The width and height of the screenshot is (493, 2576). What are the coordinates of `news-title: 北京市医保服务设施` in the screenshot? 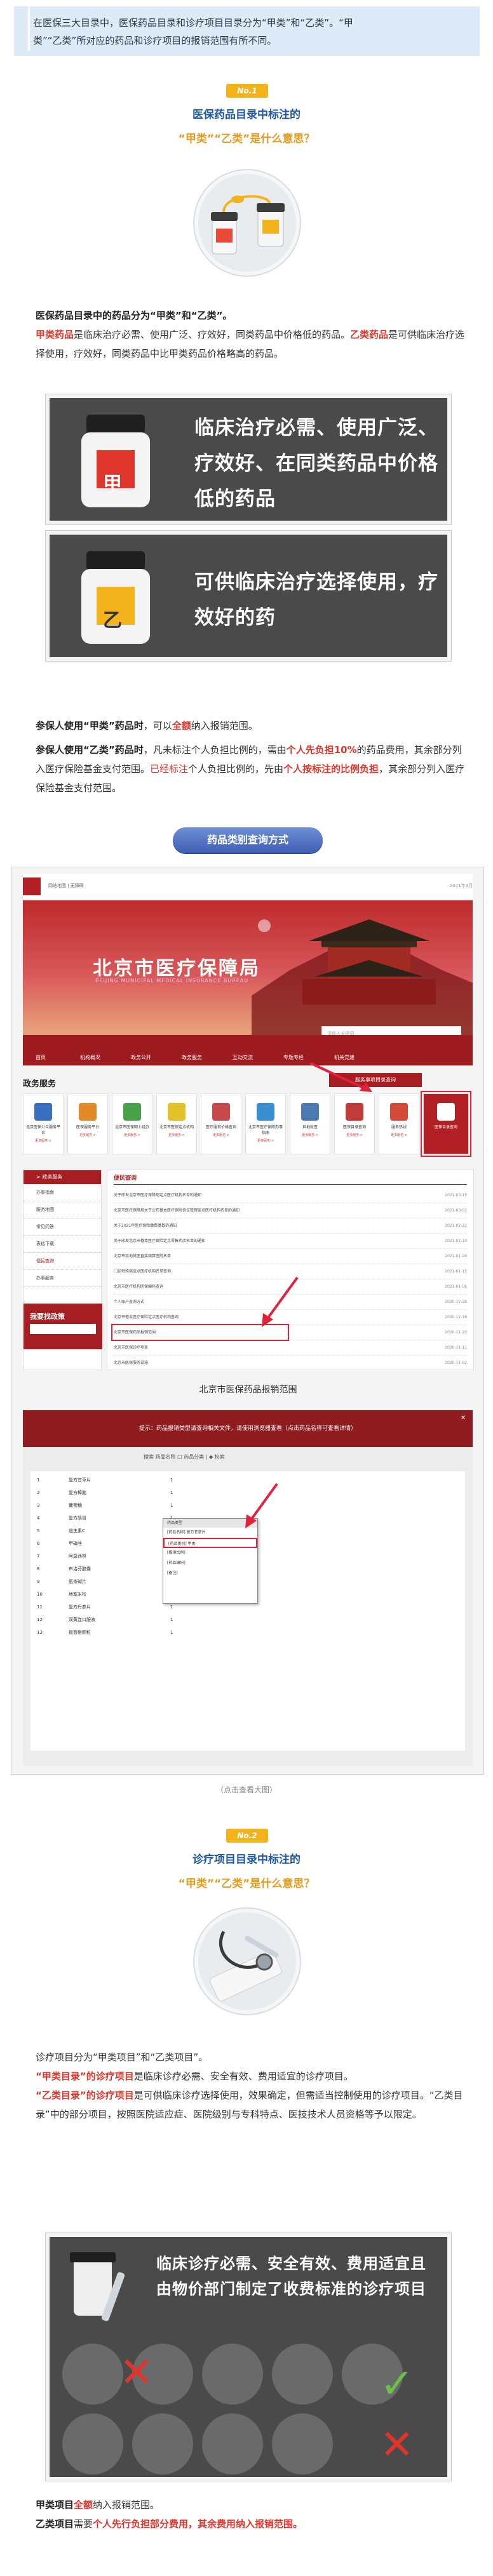 It's located at (131, 1363).